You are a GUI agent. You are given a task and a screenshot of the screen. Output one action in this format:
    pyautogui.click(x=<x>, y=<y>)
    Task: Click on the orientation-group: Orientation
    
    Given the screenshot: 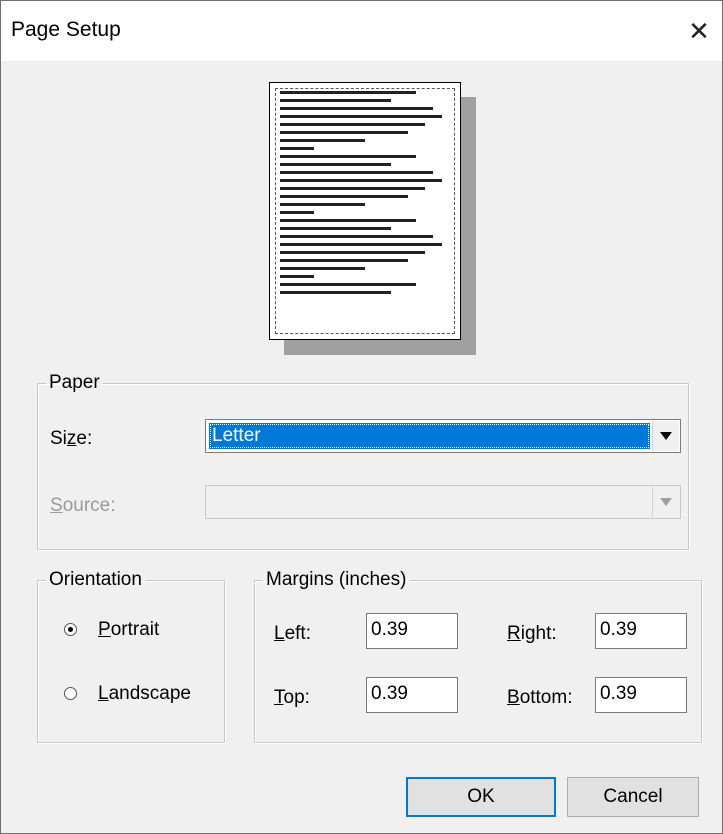 What is the action you would take?
    pyautogui.click(x=131, y=656)
    